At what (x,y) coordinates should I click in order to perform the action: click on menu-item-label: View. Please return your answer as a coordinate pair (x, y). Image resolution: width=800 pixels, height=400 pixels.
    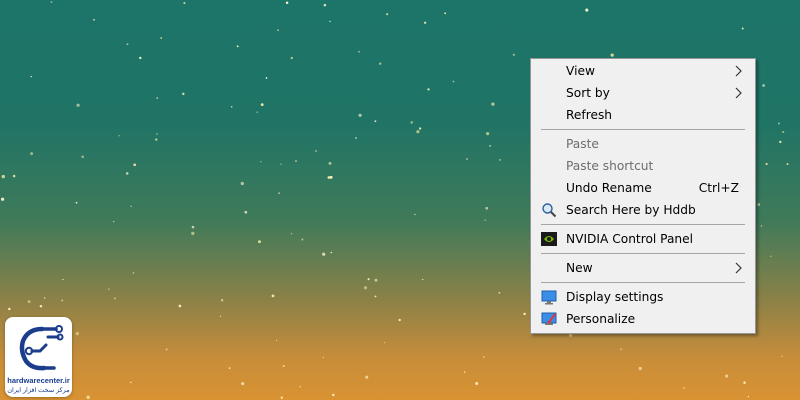
    Looking at the image, I should click on (580, 71).